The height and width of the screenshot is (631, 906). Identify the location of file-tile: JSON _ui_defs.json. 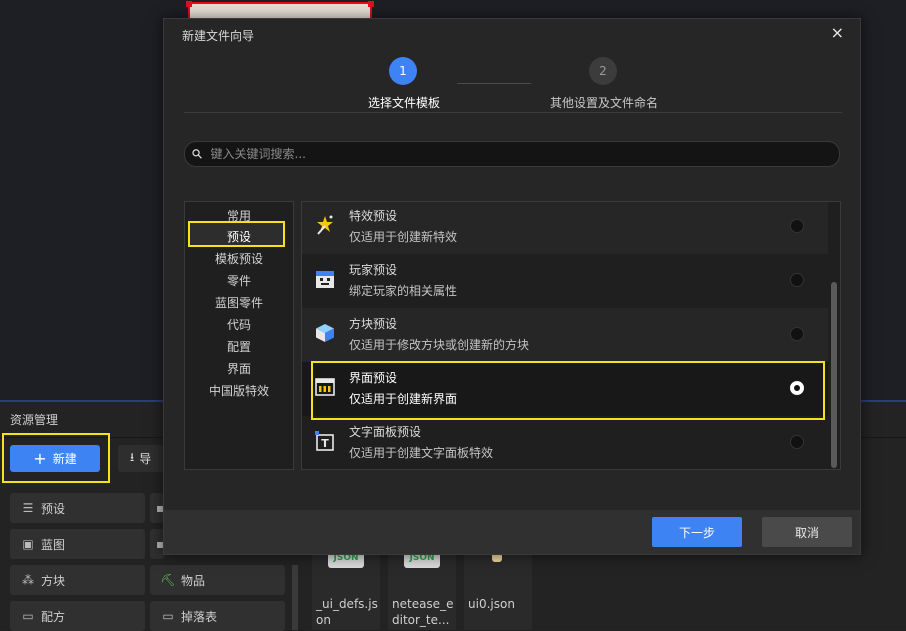
(346, 589).